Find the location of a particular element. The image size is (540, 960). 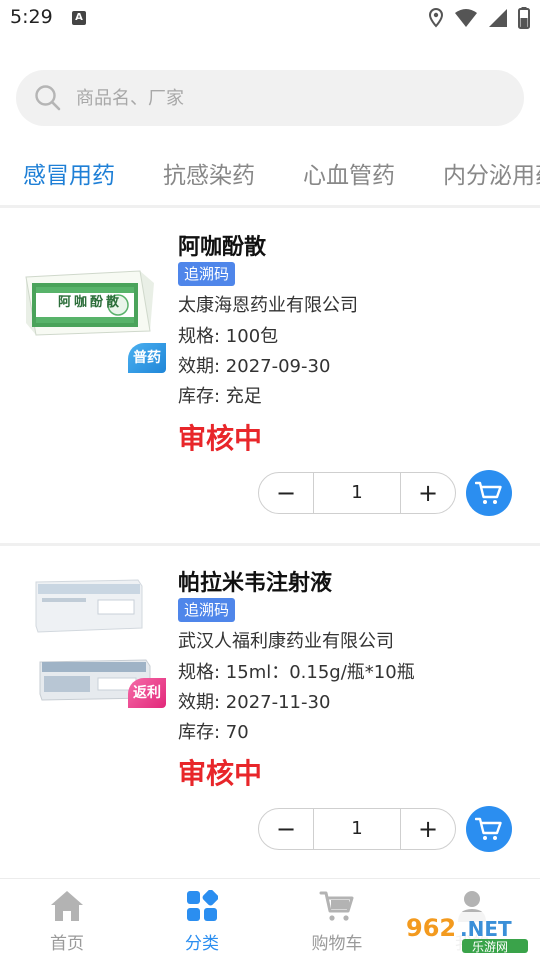

tab-cardiovascular: 心血管药 is located at coordinates (349, 173).